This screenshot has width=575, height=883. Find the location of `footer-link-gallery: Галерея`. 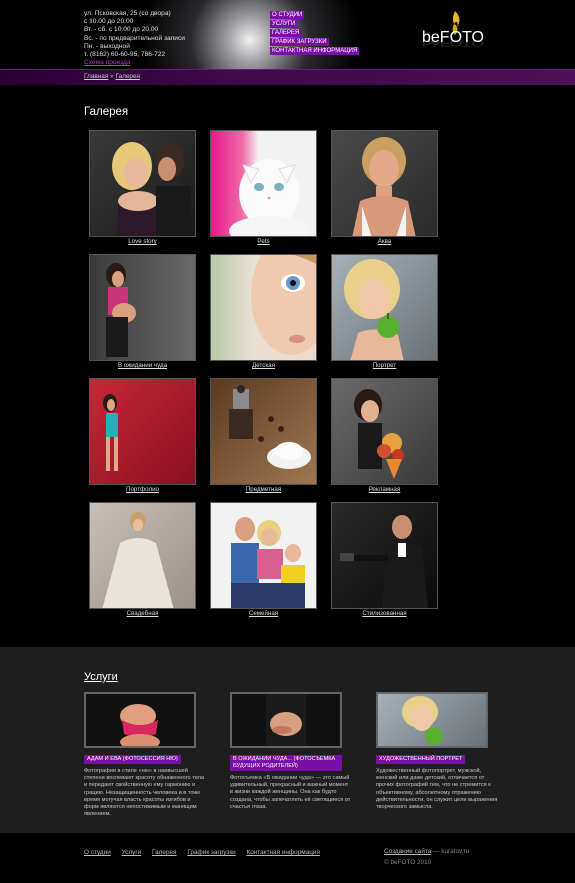

footer-link-gallery: Галерея is located at coordinates (164, 852).